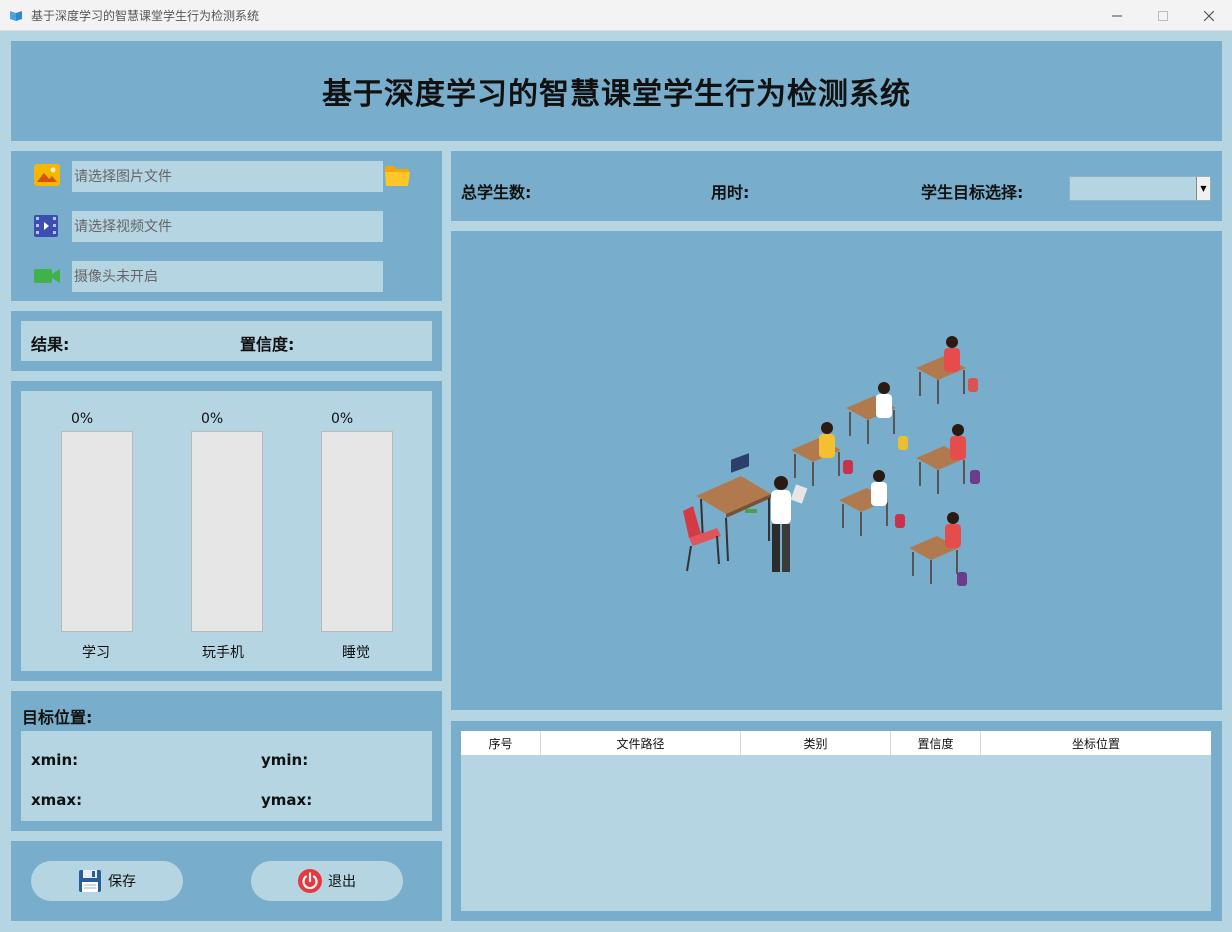 The height and width of the screenshot is (932, 1232). Describe the element at coordinates (55, 760) in the screenshot. I see `xmin-label: xmin:` at that location.